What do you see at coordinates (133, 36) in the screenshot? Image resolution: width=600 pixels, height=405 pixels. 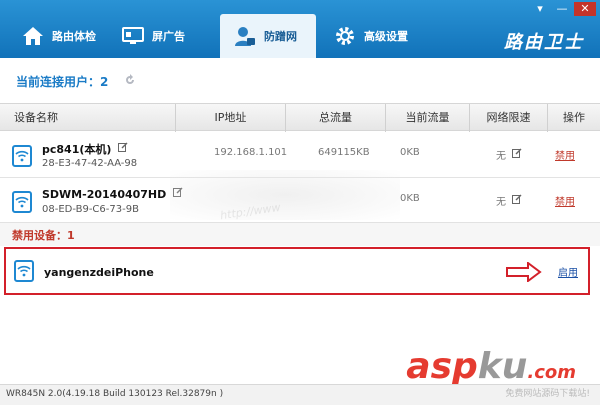 I see `monitor-icon` at bounding box center [133, 36].